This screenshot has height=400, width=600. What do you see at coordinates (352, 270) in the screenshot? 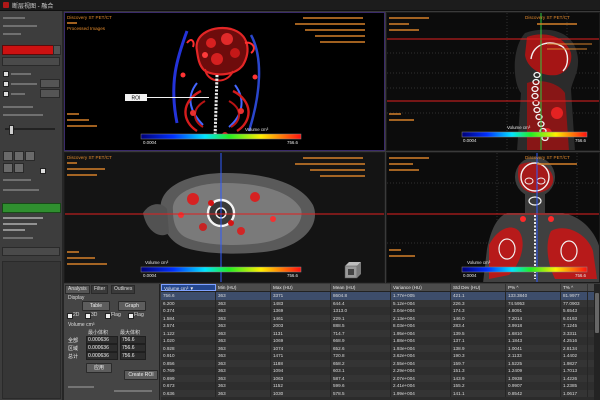
I see `orientation-cube-icon` at bounding box center [352, 270].